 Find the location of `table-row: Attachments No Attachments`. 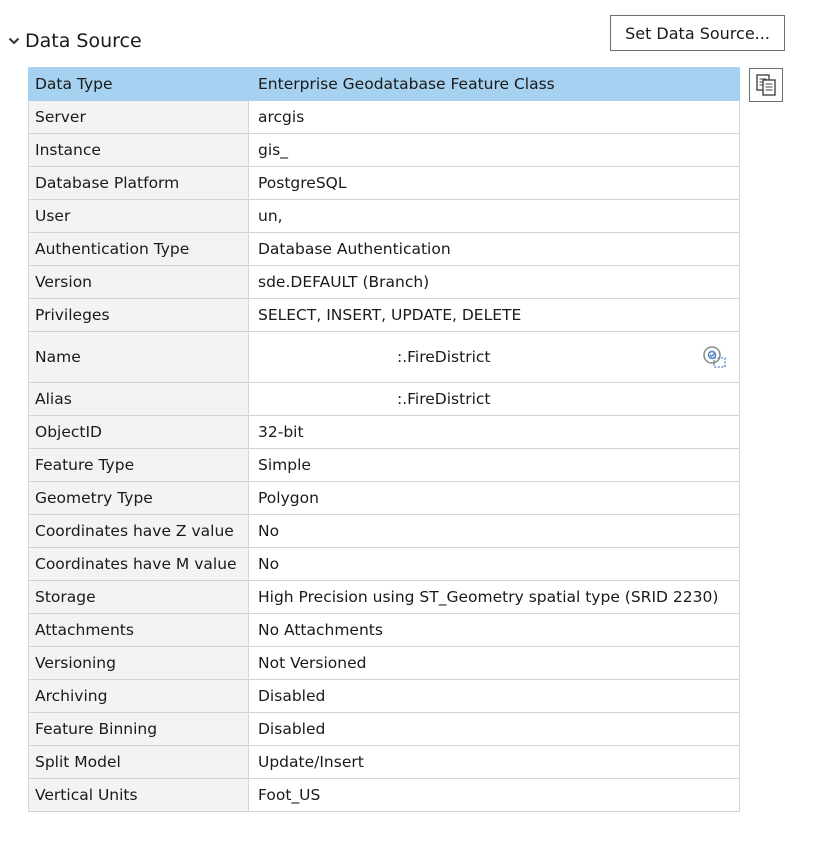

table-row: Attachments No Attachments is located at coordinates (384, 630).